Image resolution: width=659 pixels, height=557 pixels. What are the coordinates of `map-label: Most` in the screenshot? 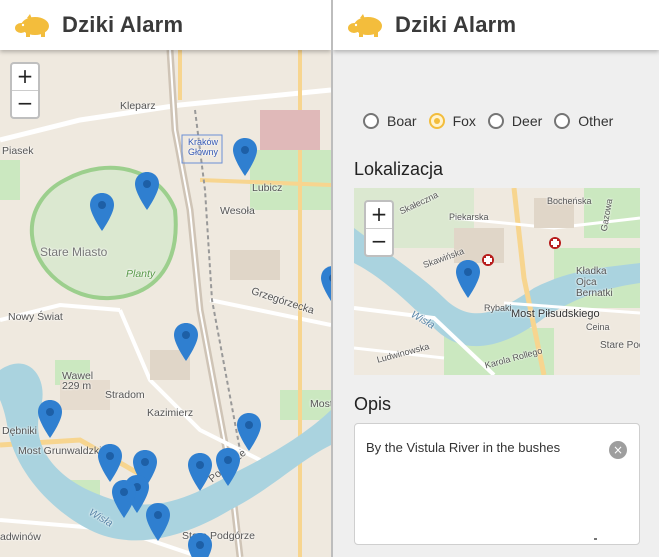 It's located at (320, 404).